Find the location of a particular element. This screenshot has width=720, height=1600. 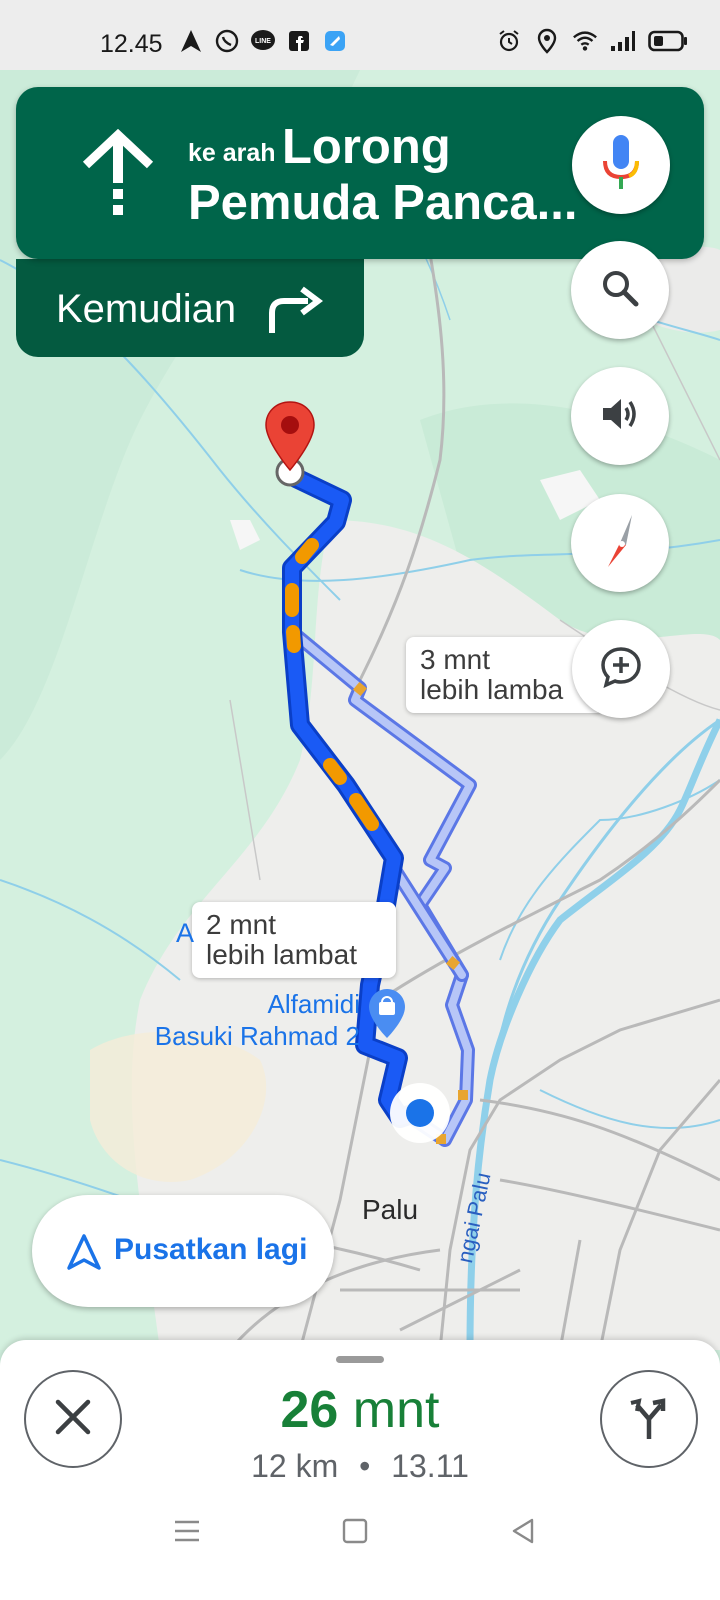

eta-number: 26 is located at coordinates (309, 1410).